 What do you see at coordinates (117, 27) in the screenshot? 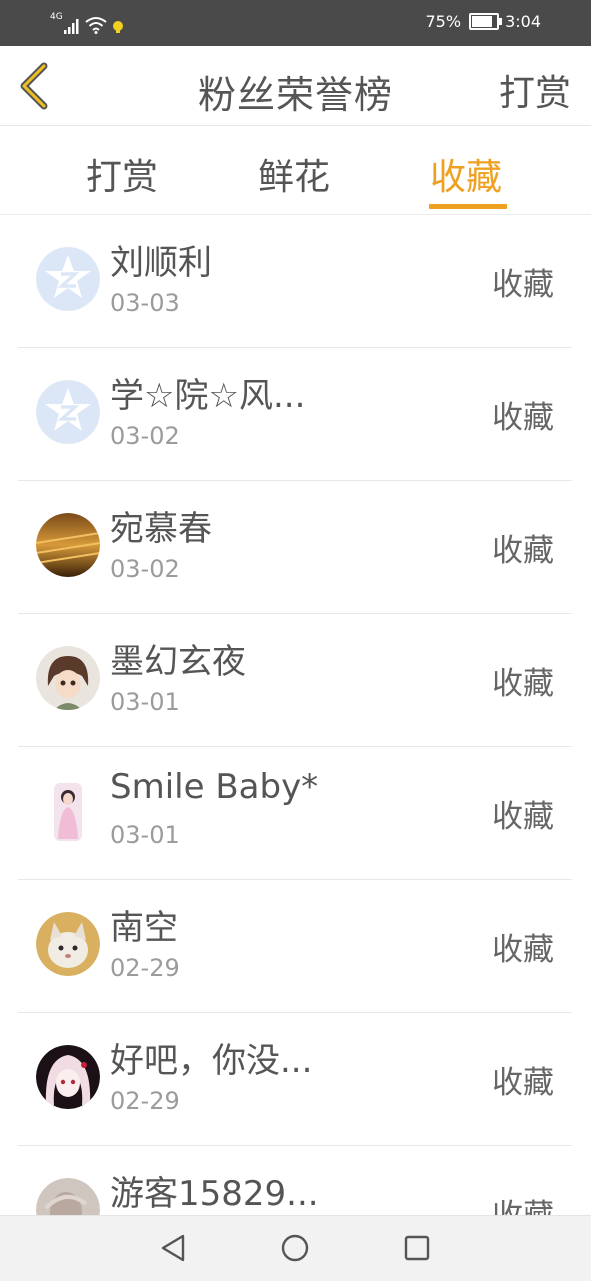
I see `notification-app-icon` at bounding box center [117, 27].